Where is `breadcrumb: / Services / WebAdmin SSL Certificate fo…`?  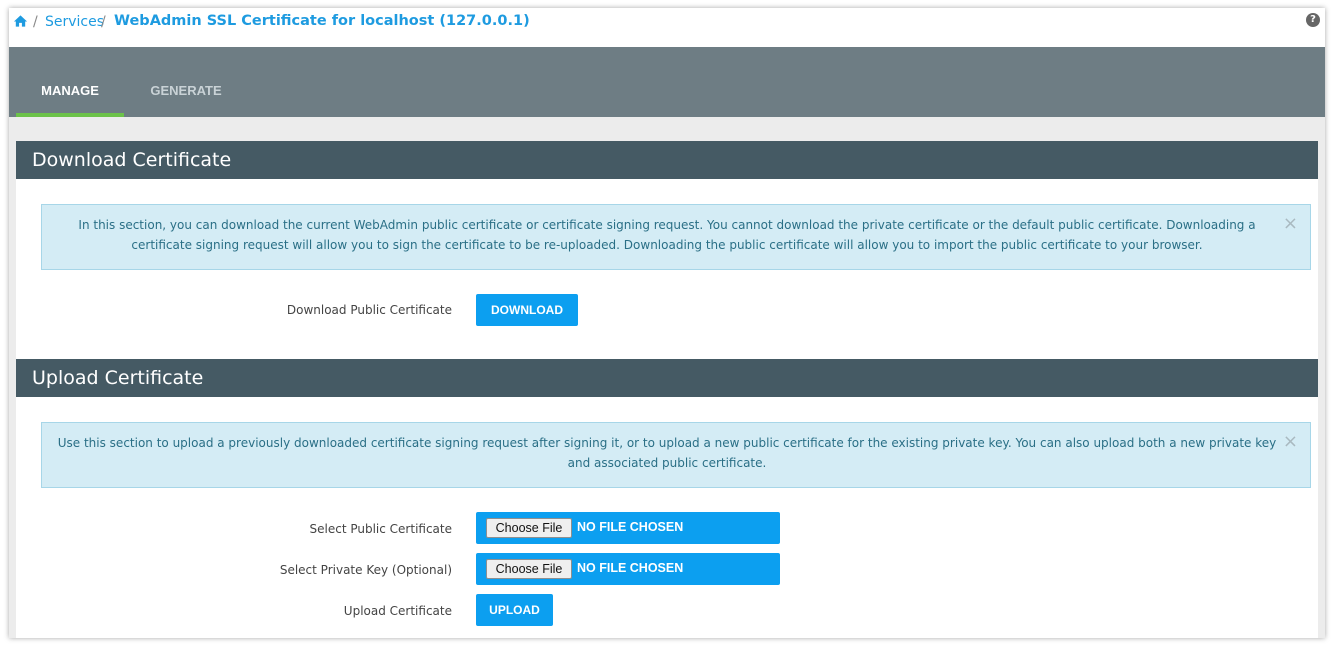
breadcrumb: / Services / WebAdmin SSL Certificate fo… is located at coordinates (667, 27).